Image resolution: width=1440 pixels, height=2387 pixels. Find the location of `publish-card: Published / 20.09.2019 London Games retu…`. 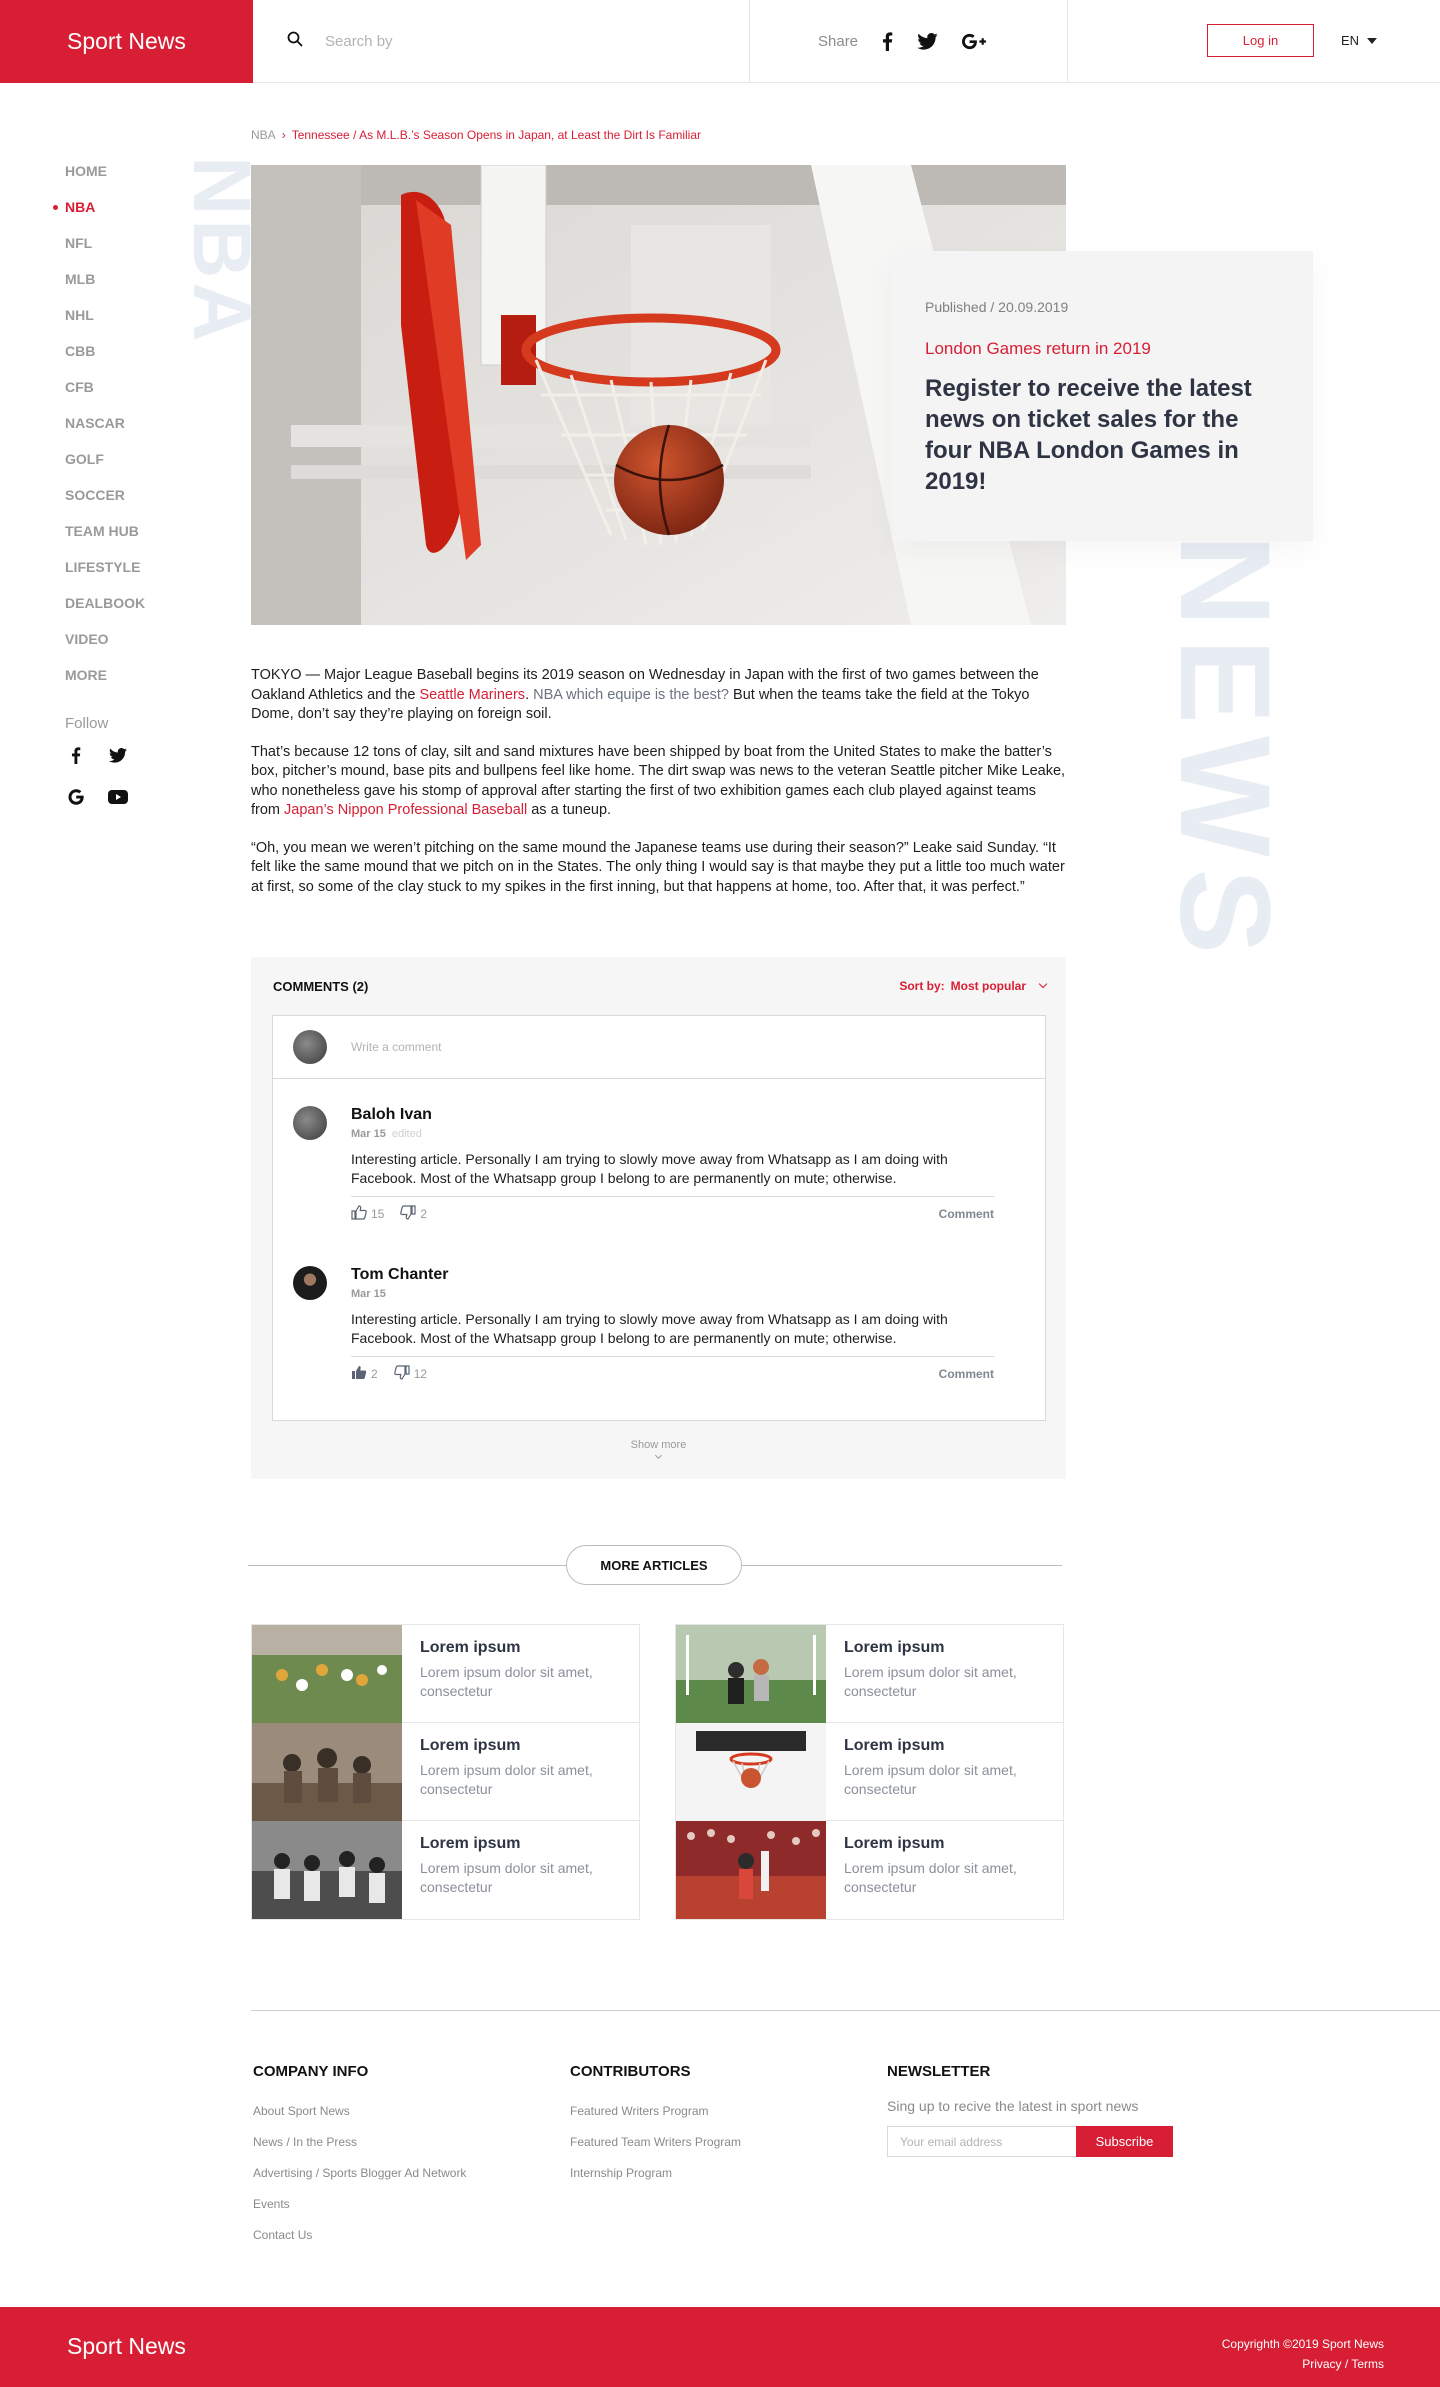

publish-card: Published / 20.09.2019 London Games retu… is located at coordinates (1102, 396).